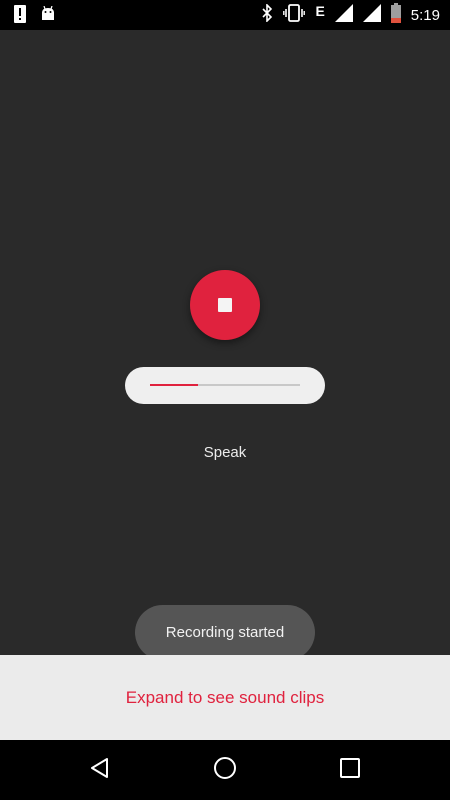 The width and height of the screenshot is (450, 800). I want to click on expand-sound-clips-bar: Expand to see sound clips, so click(225, 697).